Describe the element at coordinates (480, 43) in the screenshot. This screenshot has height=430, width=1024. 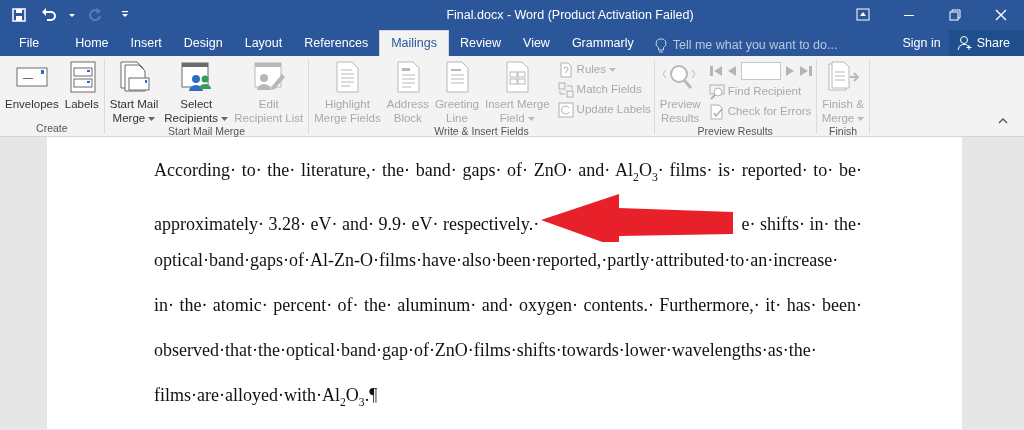
I see `ribbon-tab: Review` at that location.